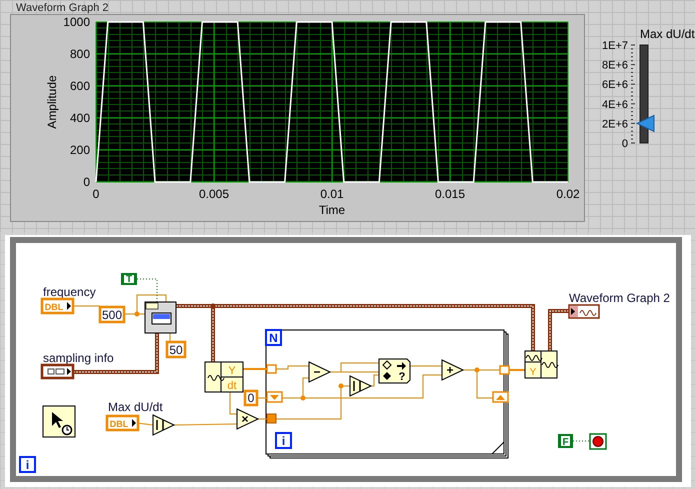  Describe the element at coordinates (80, 150) in the screenshot. I see `y-tick-label: 200` at that location.